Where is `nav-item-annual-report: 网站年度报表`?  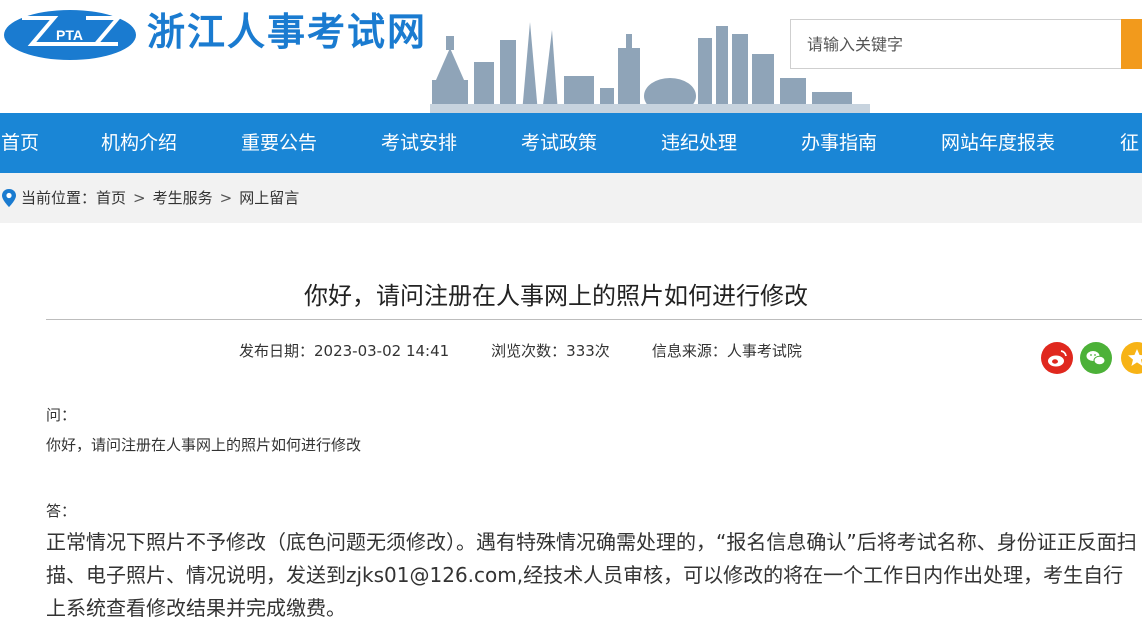 nav-item-annual-report: 网站年度报表 is located at coordinates (998, 143).